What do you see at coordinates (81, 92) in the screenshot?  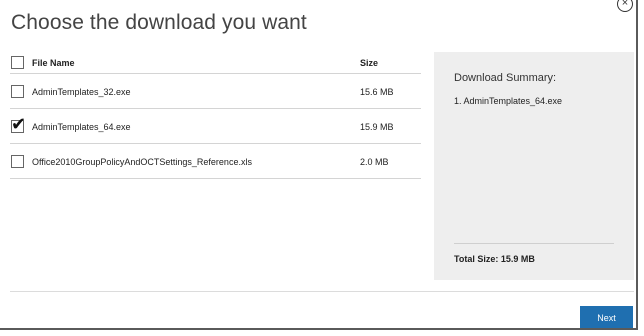 I see `file-name: AdminTemplates_32.exe` at bounding box center [81, 92].